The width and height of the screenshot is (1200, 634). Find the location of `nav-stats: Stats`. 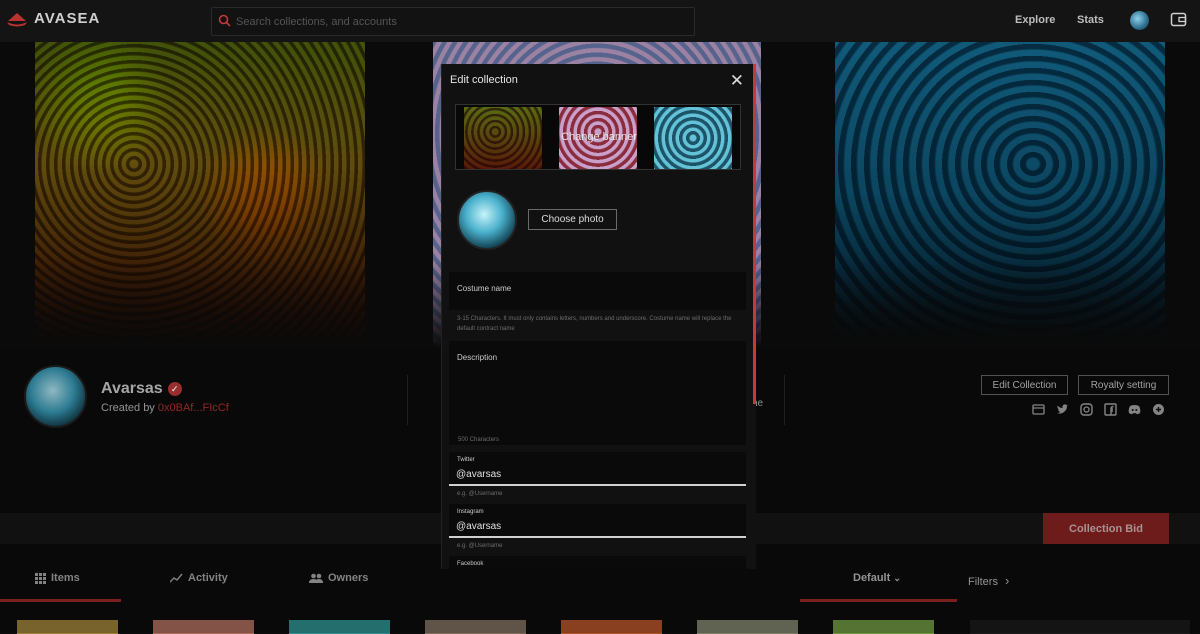

nav-stats: Stats is located at coordinates (1090, 20).